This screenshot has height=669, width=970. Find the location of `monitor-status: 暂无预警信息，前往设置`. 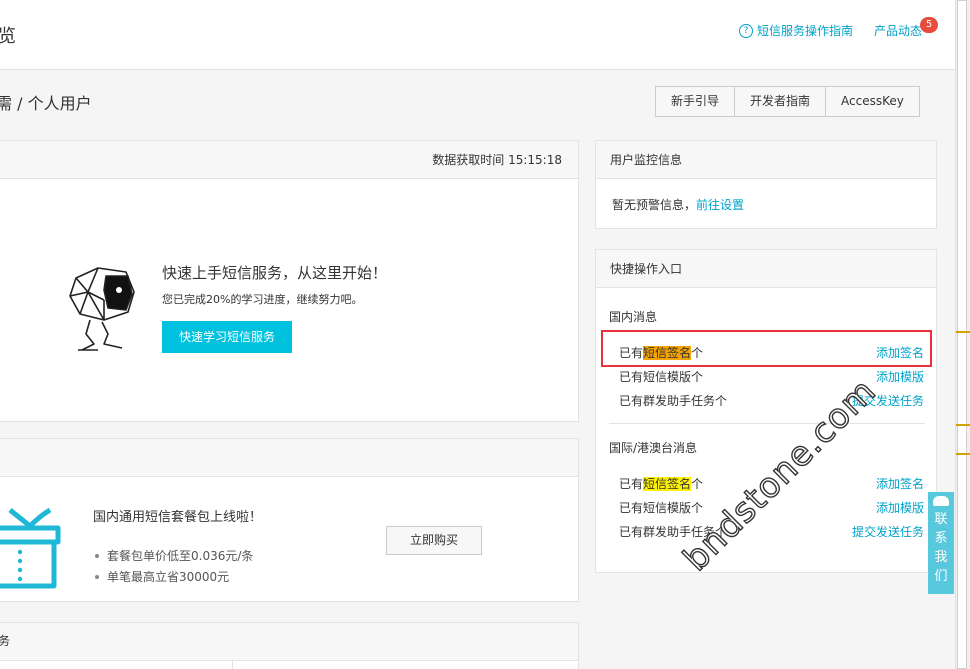

monitor-status: 暂无预警信息，前往设置 is located at coordinates (678, 204).